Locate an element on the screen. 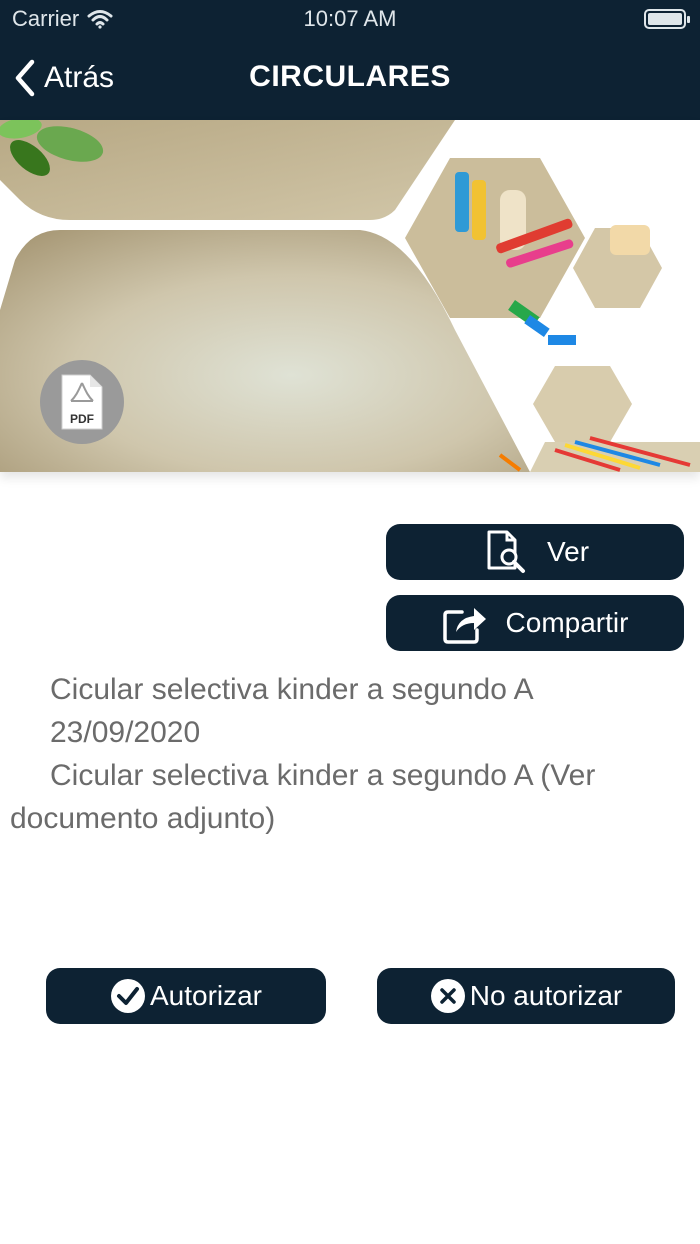 The height and width of the screenshot is (1244, 700). pdf-icon: PDF is located at coordinates (82, 402).